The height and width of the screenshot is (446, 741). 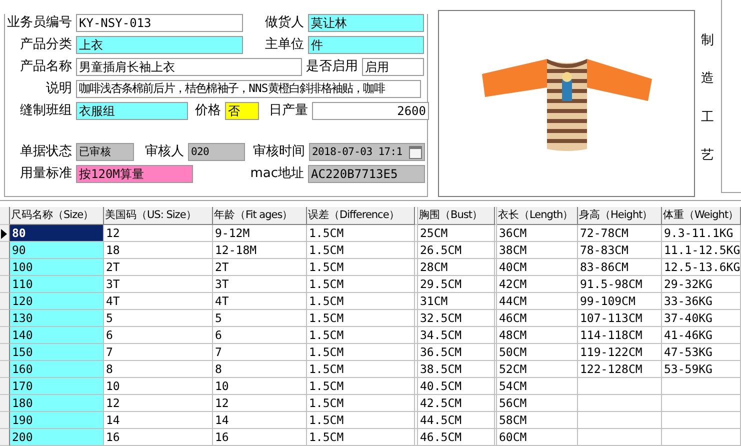 What do you see at coordinates (159, 45) in the screenshot?
I see `input-field: 上衣` at bounding box center [159, 45].